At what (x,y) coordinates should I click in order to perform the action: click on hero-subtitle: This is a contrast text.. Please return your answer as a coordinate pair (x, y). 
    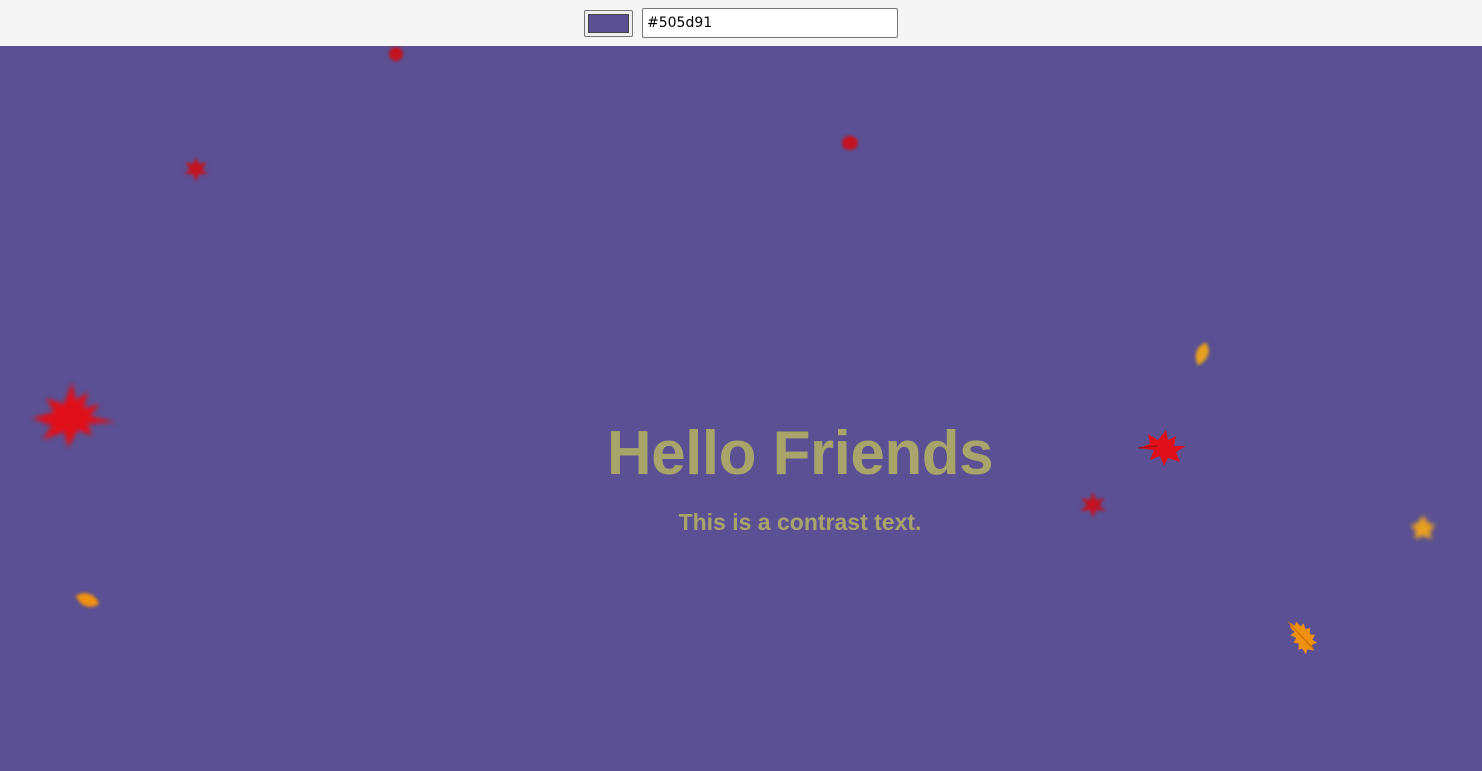
    Looking at the image, I should click on (800, 522).